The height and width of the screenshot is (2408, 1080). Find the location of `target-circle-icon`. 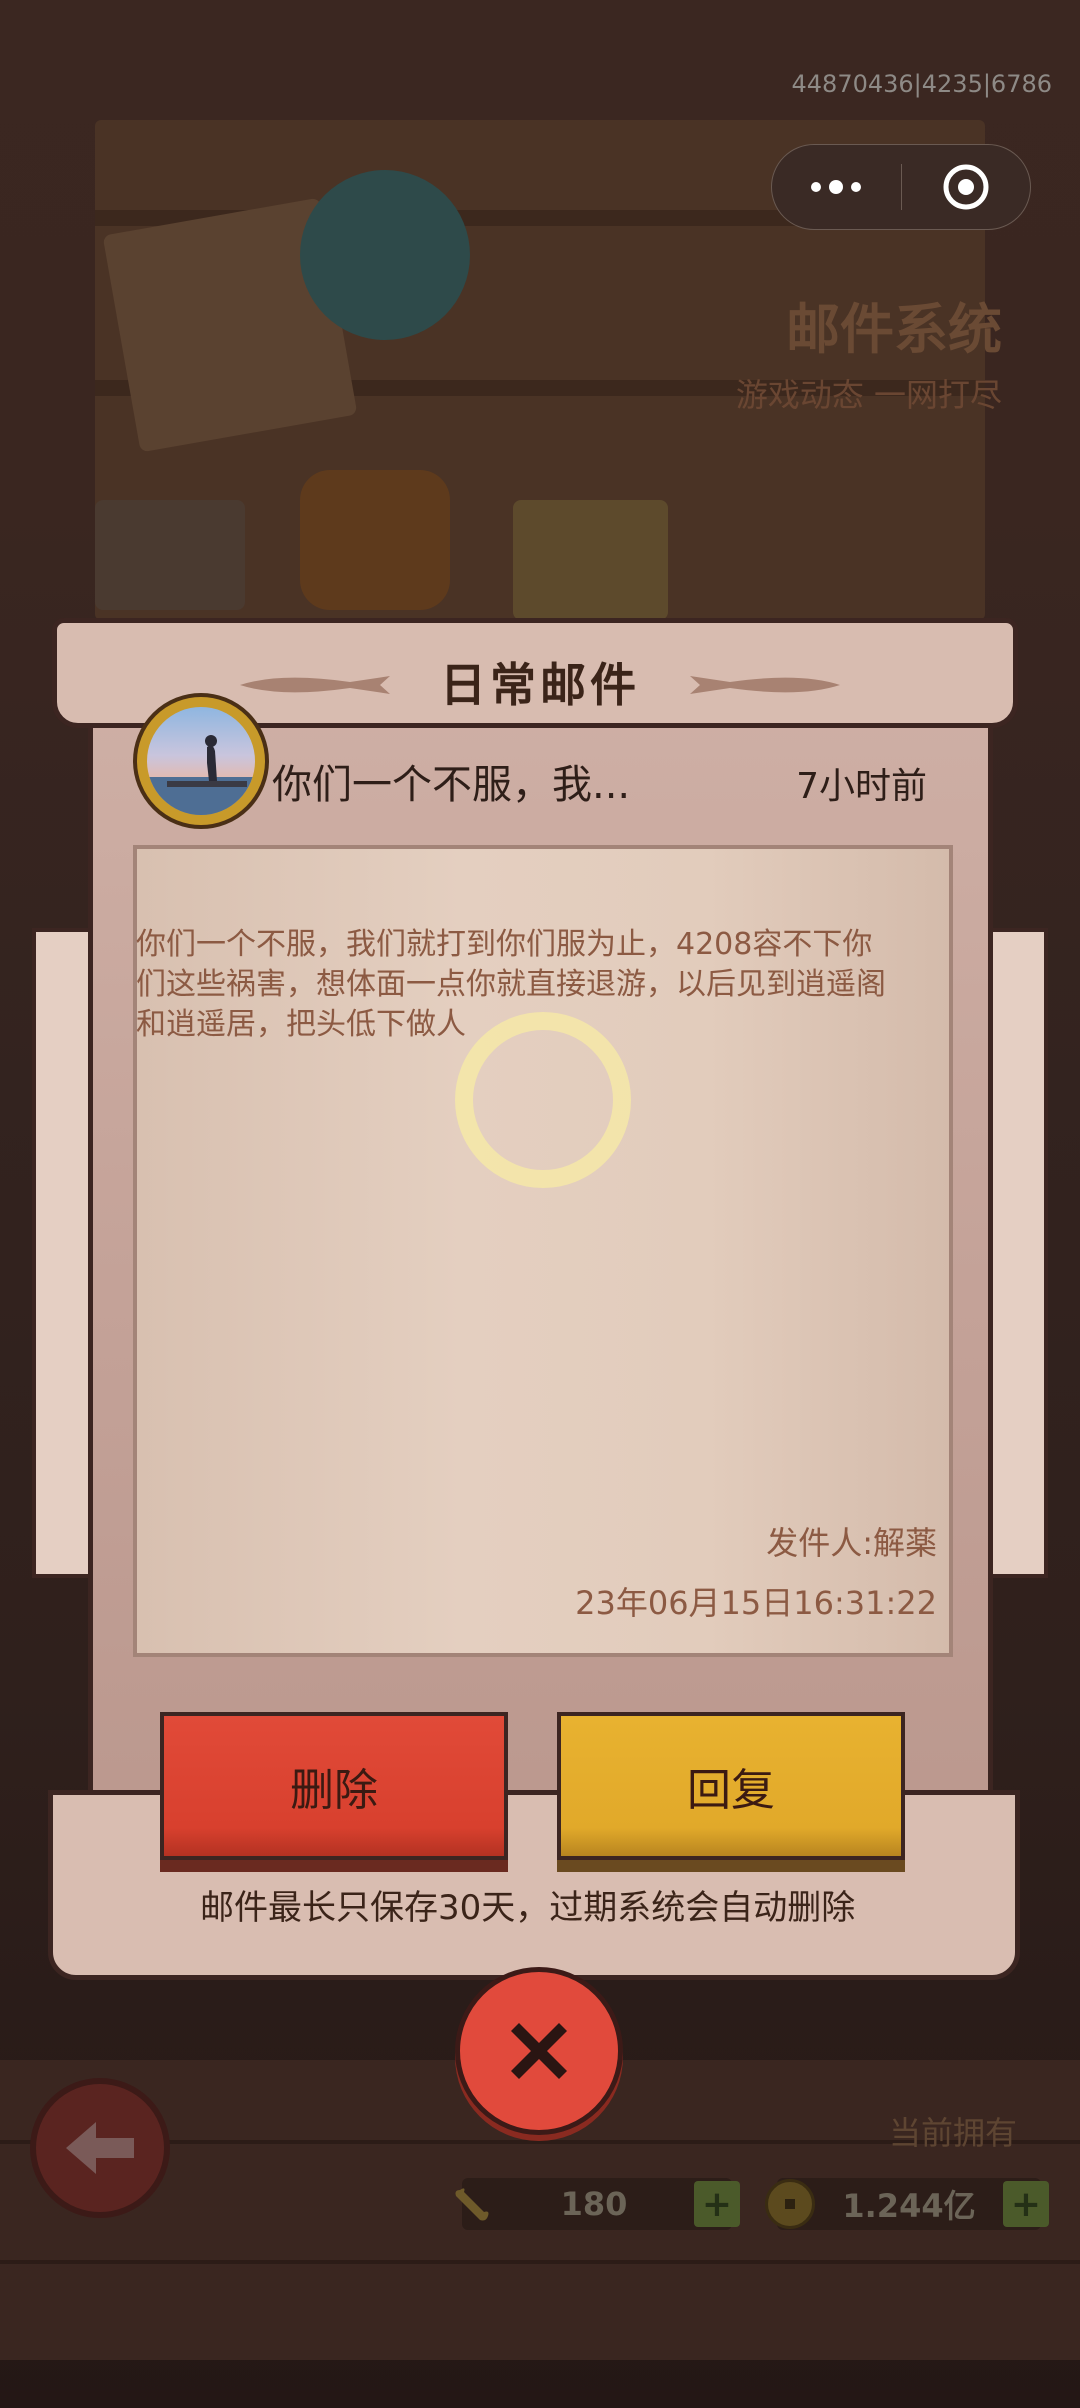

target-circle-icon is located at coordinates (966, 187).